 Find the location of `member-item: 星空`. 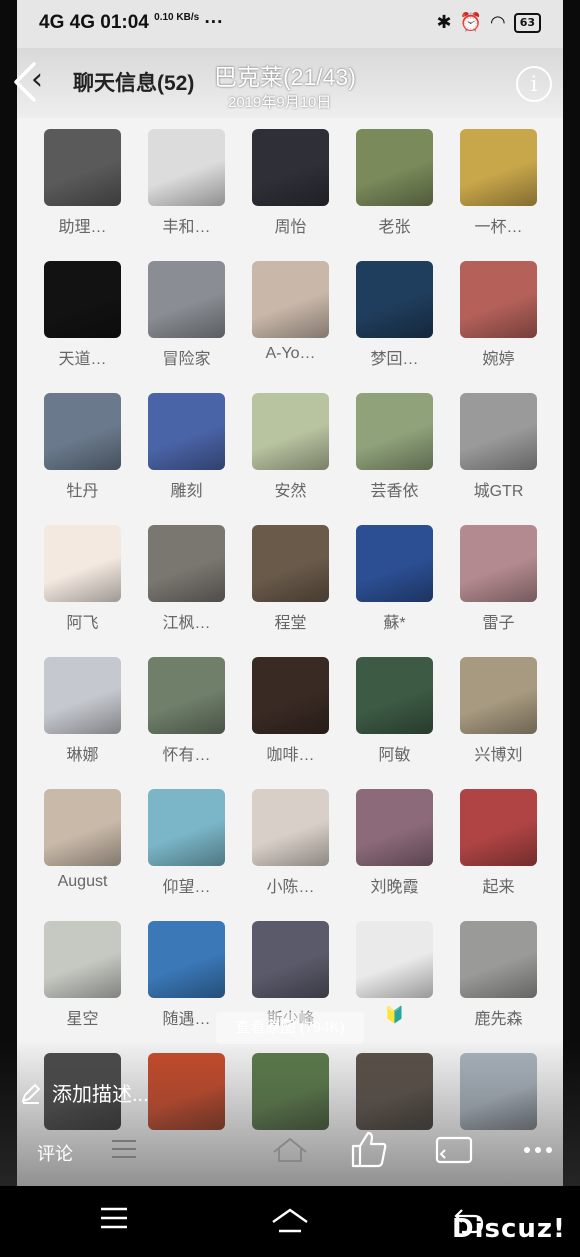

member-item: 星空 is located at coordinates (78, 983).